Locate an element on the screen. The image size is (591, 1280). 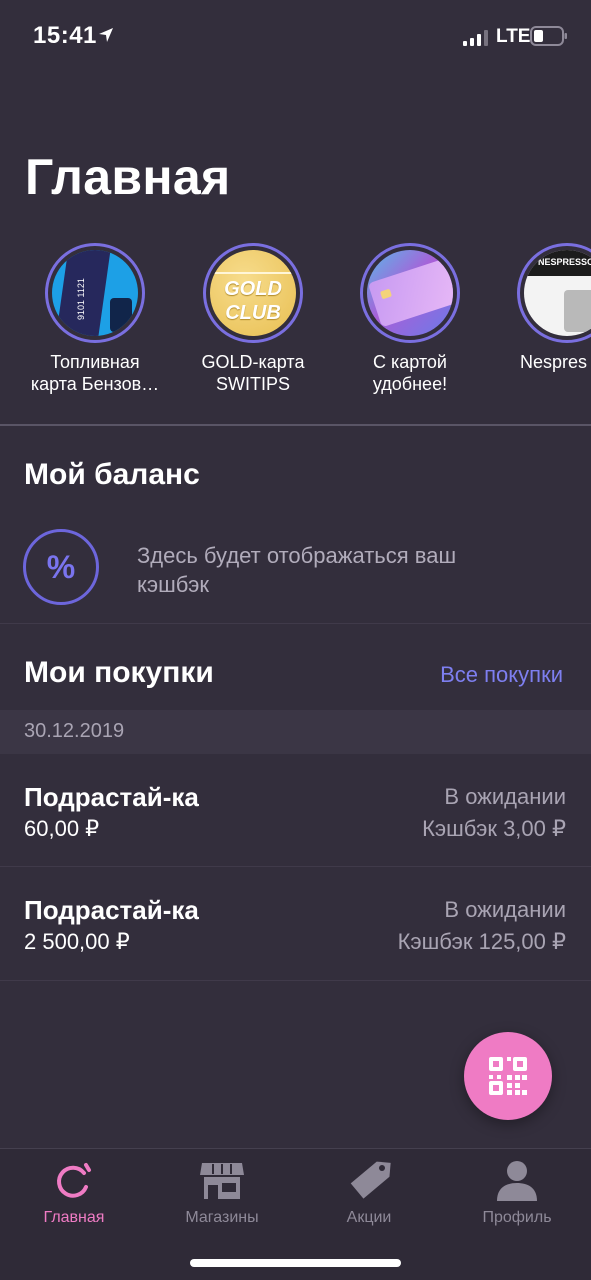
purchase-cashback: Кэшбэк 125,00 ₽ is located at coordinates (481, 941).